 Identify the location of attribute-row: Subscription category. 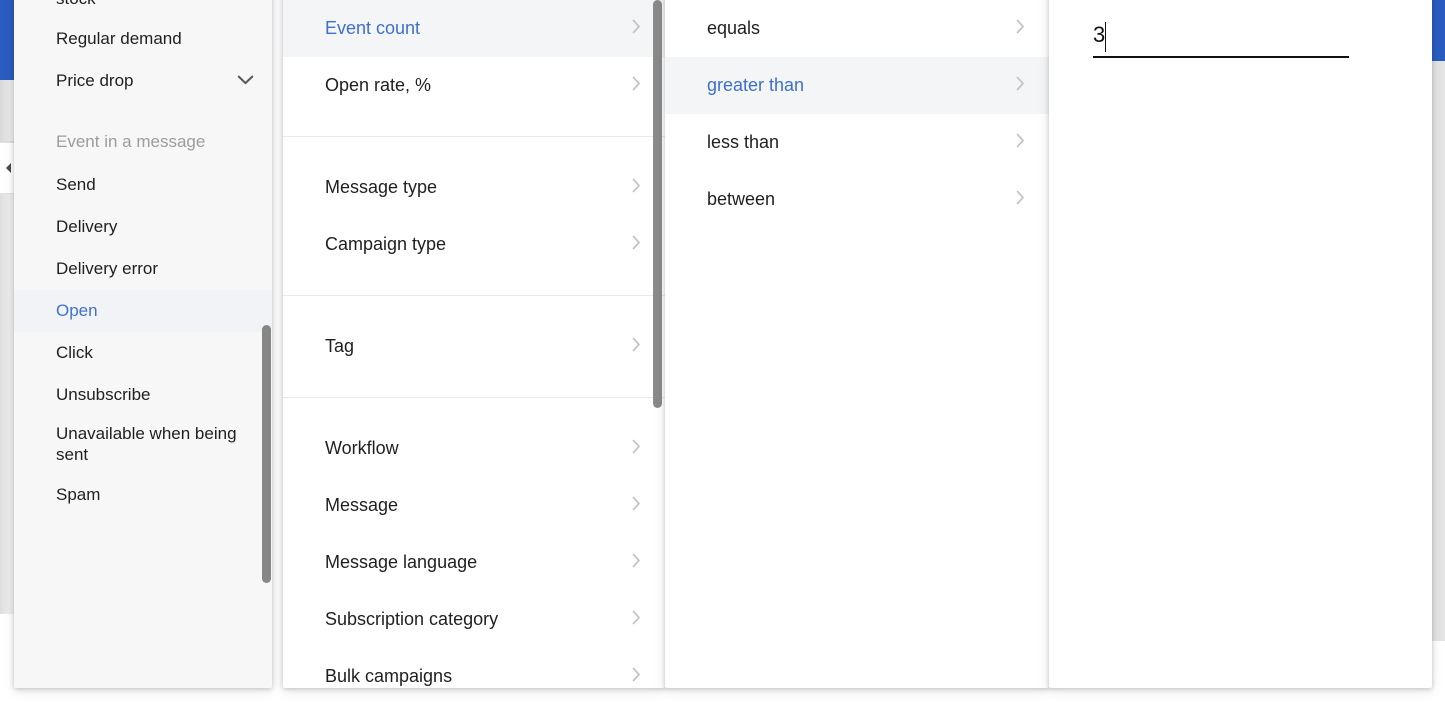
(474, 619).